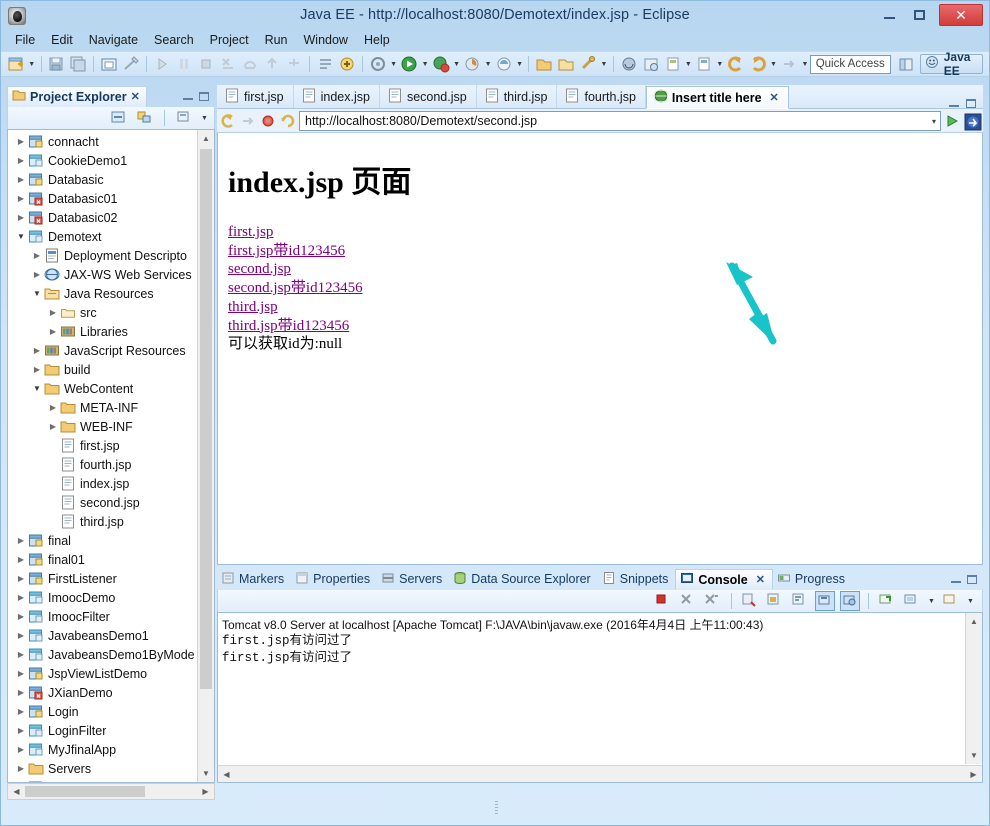 The width and height of the screenshot is (990, 826). Describe the element at coordinates (850, 601) in the screenshot. I see `display-selected-console-icon` at that location.